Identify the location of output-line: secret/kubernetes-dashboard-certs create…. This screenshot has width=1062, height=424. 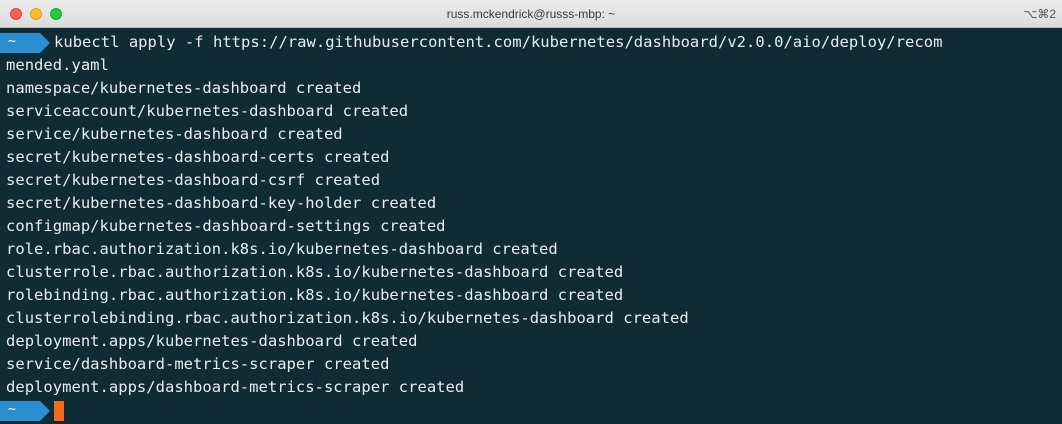
(198, 157).